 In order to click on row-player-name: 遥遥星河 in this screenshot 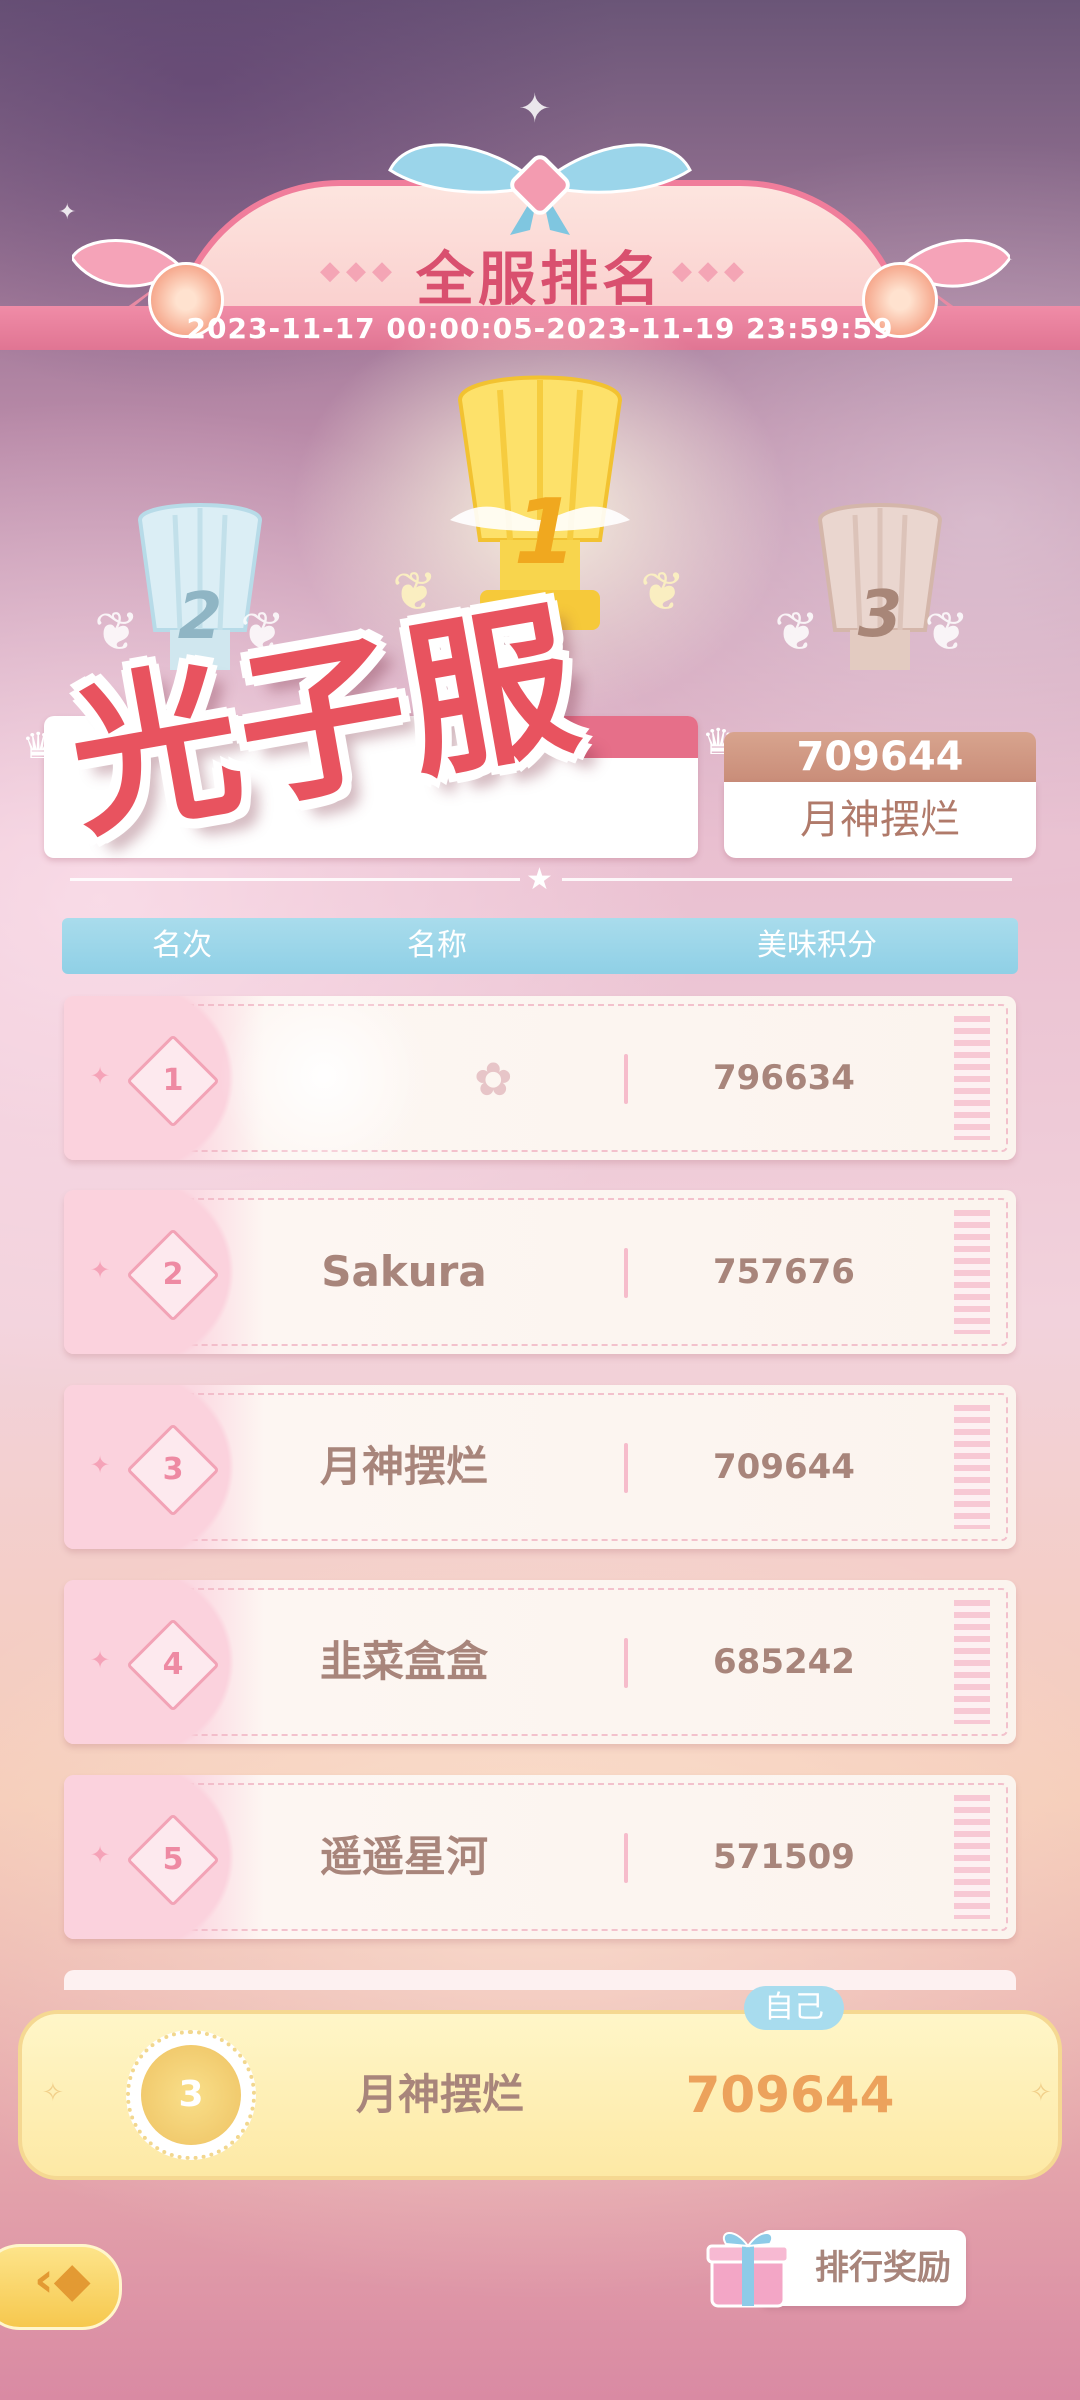, I will do `click(403, 1856)`.